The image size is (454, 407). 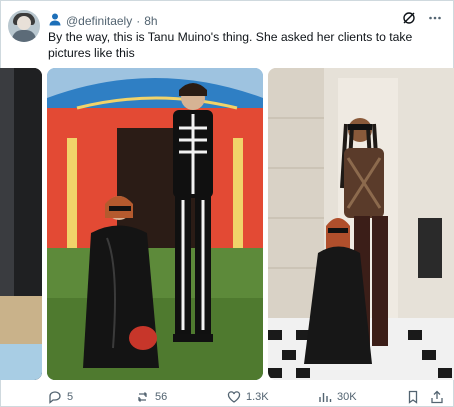 What do you see at coordinates (24, 26) in the screenshot?
I see `avatar` at bounding box center [24, 26].